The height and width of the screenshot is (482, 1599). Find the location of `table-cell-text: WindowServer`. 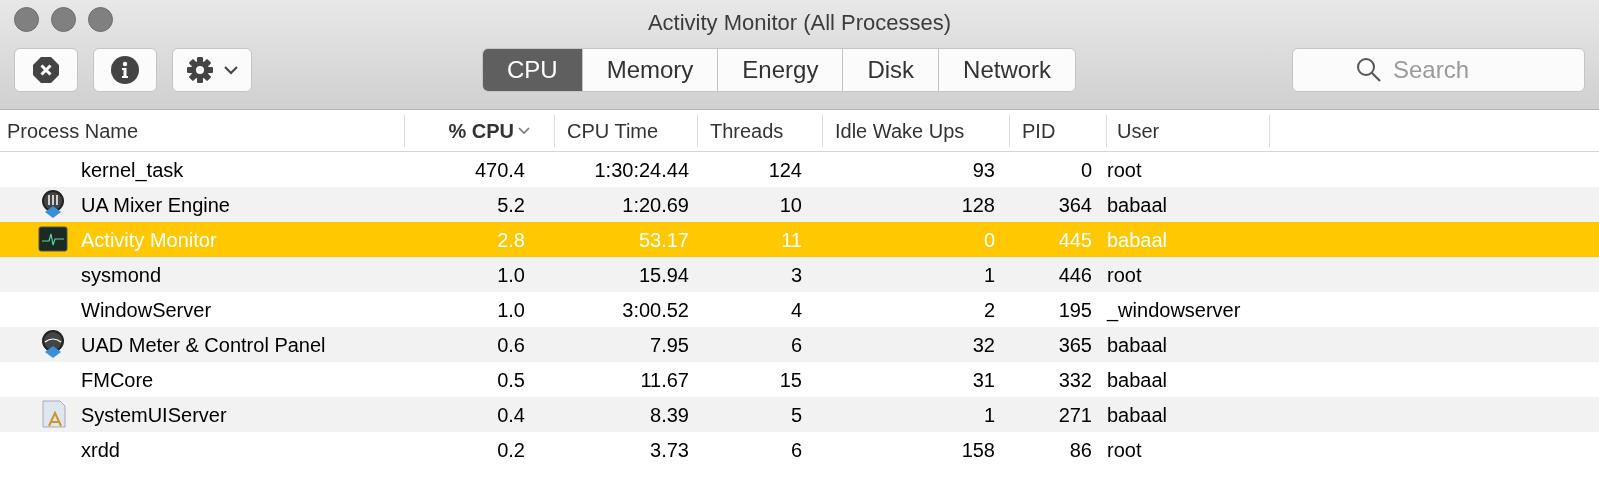

table-cell-text: WindowServer is located at coordinates (147, 310).